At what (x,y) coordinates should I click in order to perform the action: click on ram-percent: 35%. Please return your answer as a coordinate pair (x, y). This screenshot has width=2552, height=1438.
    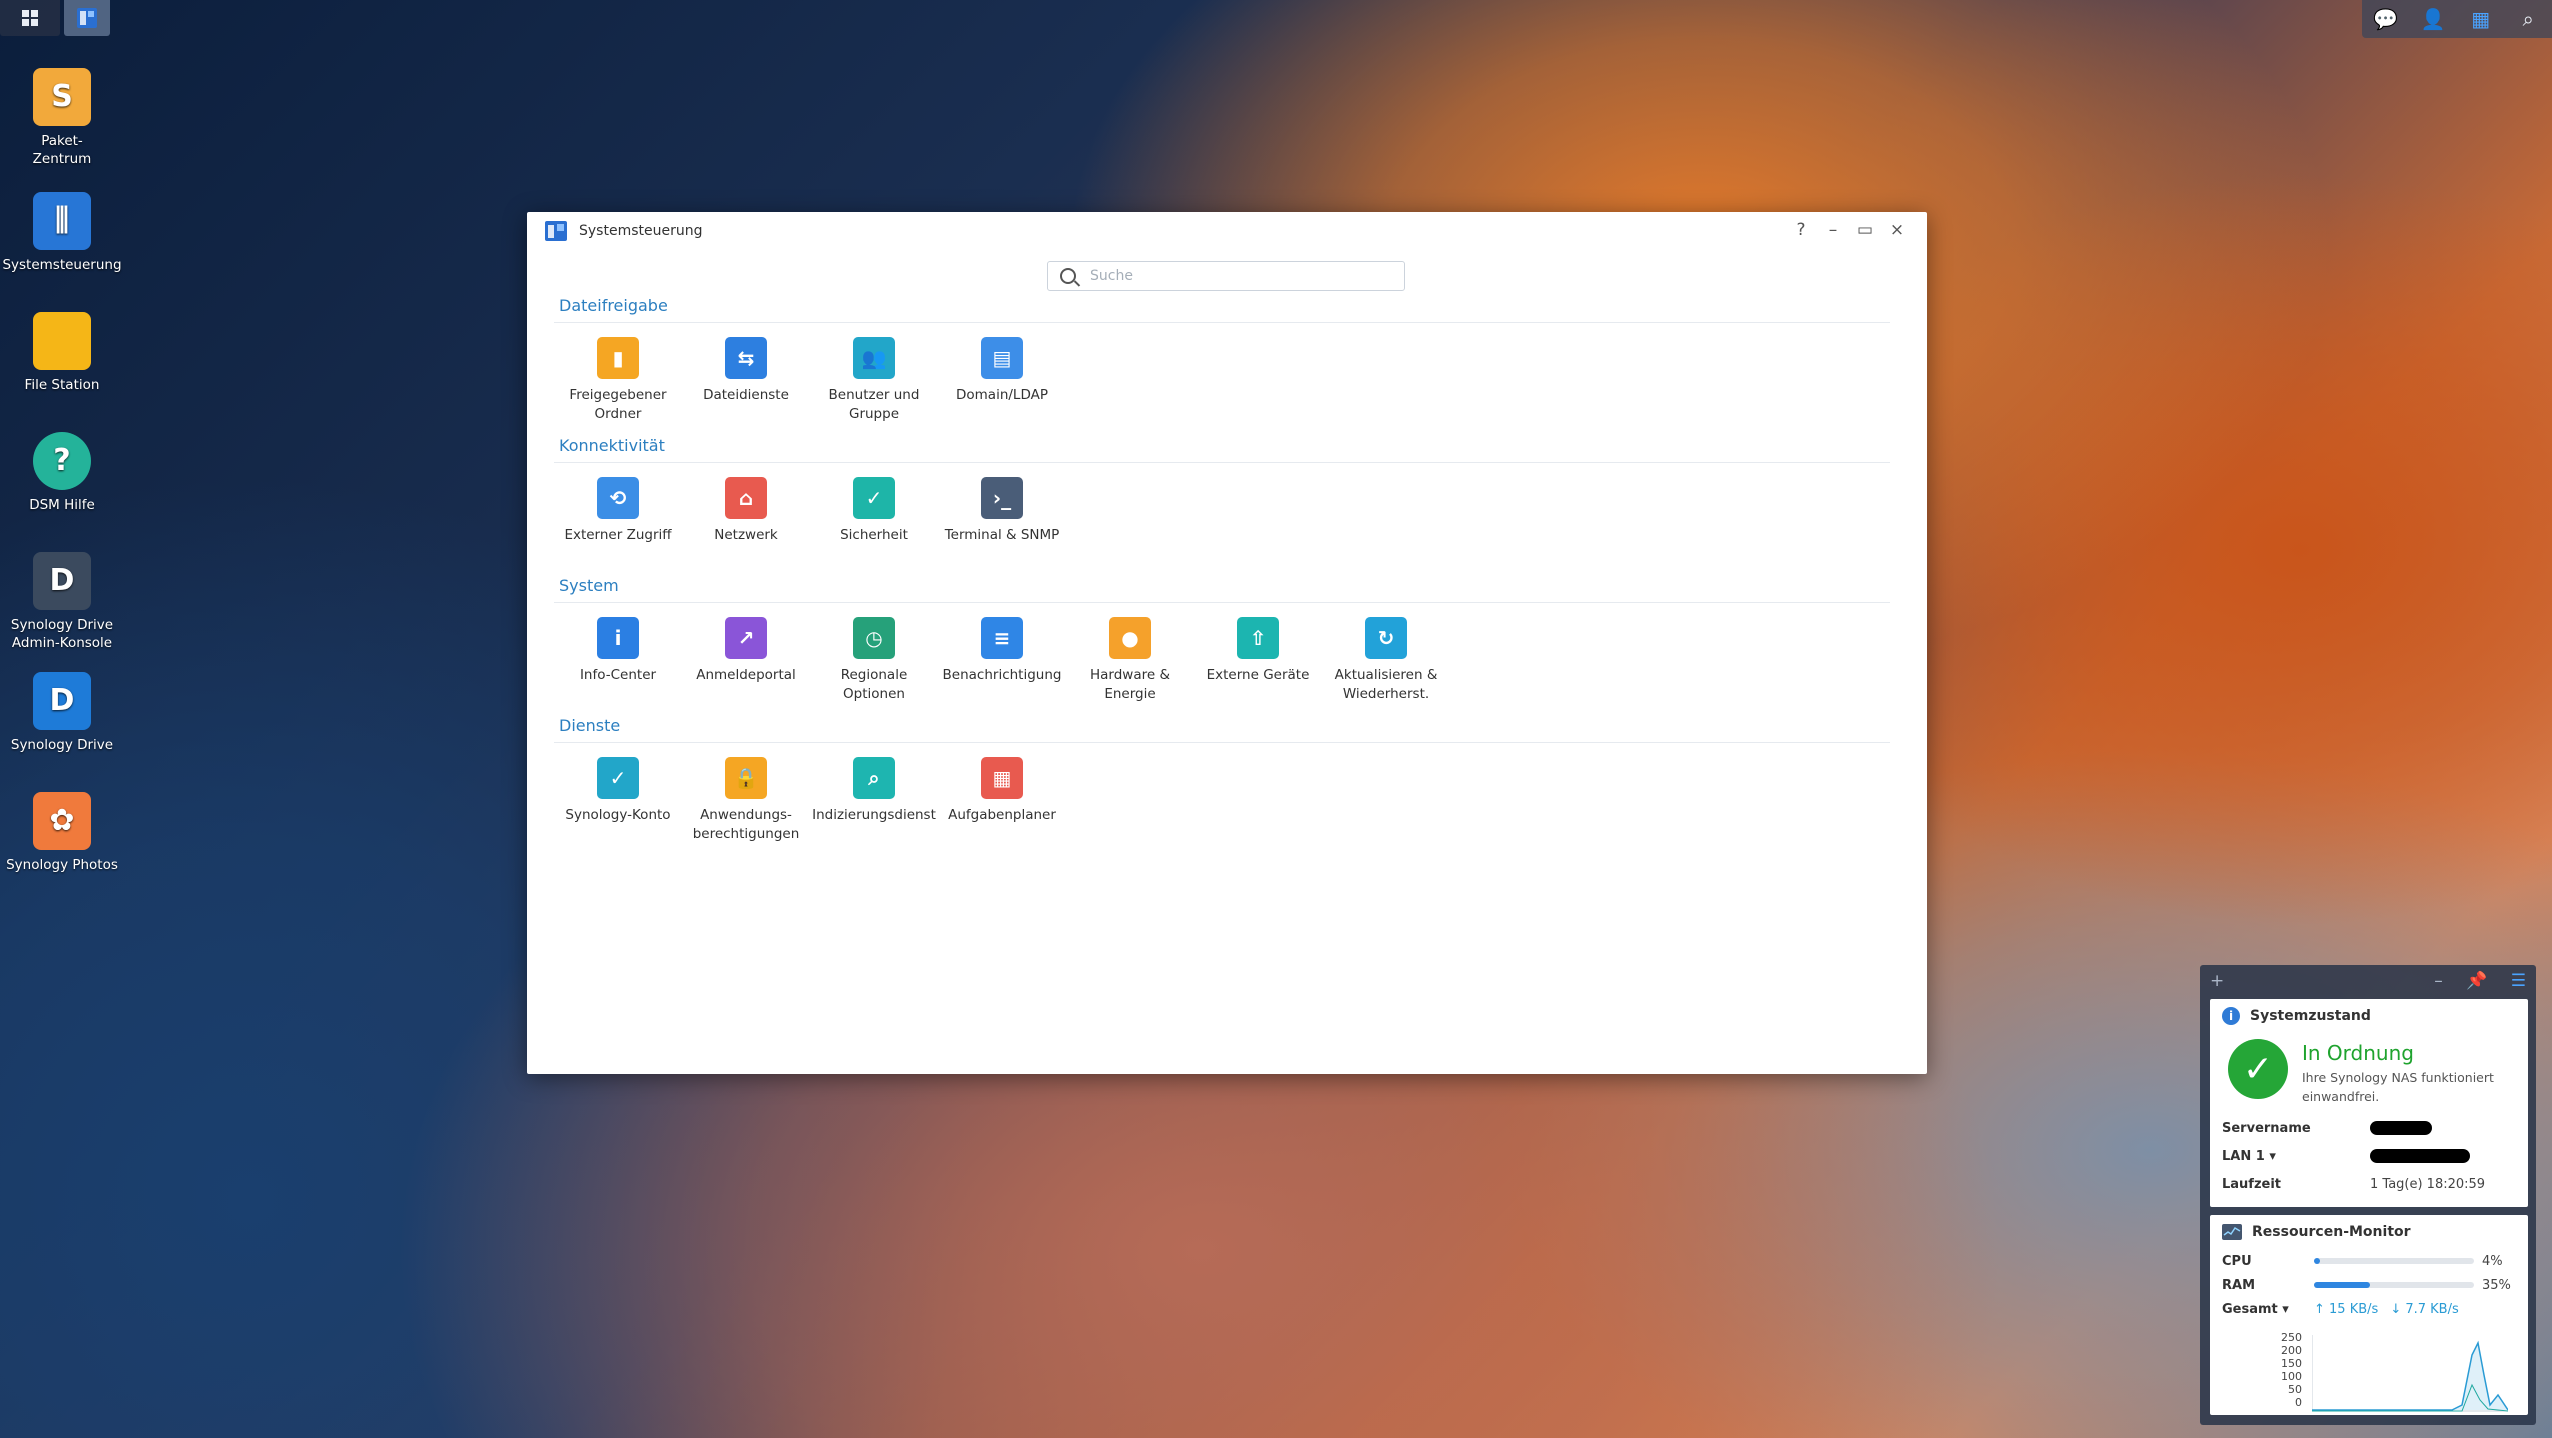
    Looking at the image, I should click on (2496, 1285).